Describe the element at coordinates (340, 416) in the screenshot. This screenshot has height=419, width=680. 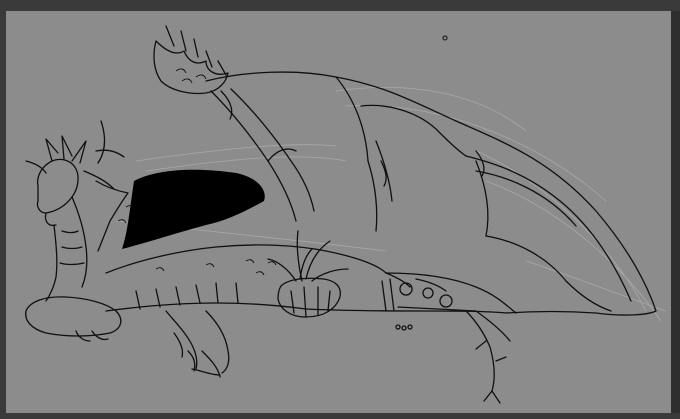
I see `bottom-panel-edge` at that location.